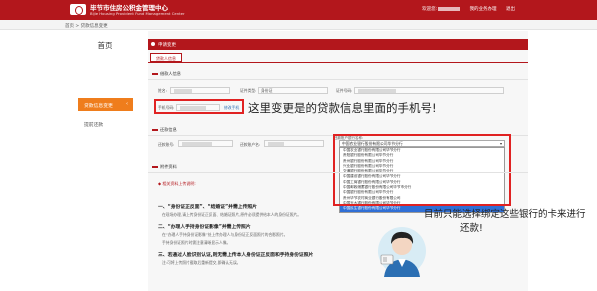 The width and height of the screenshot is (597, 291). I want to click on sidebar-item-label: 贷款信息变更, so click(98, 106).